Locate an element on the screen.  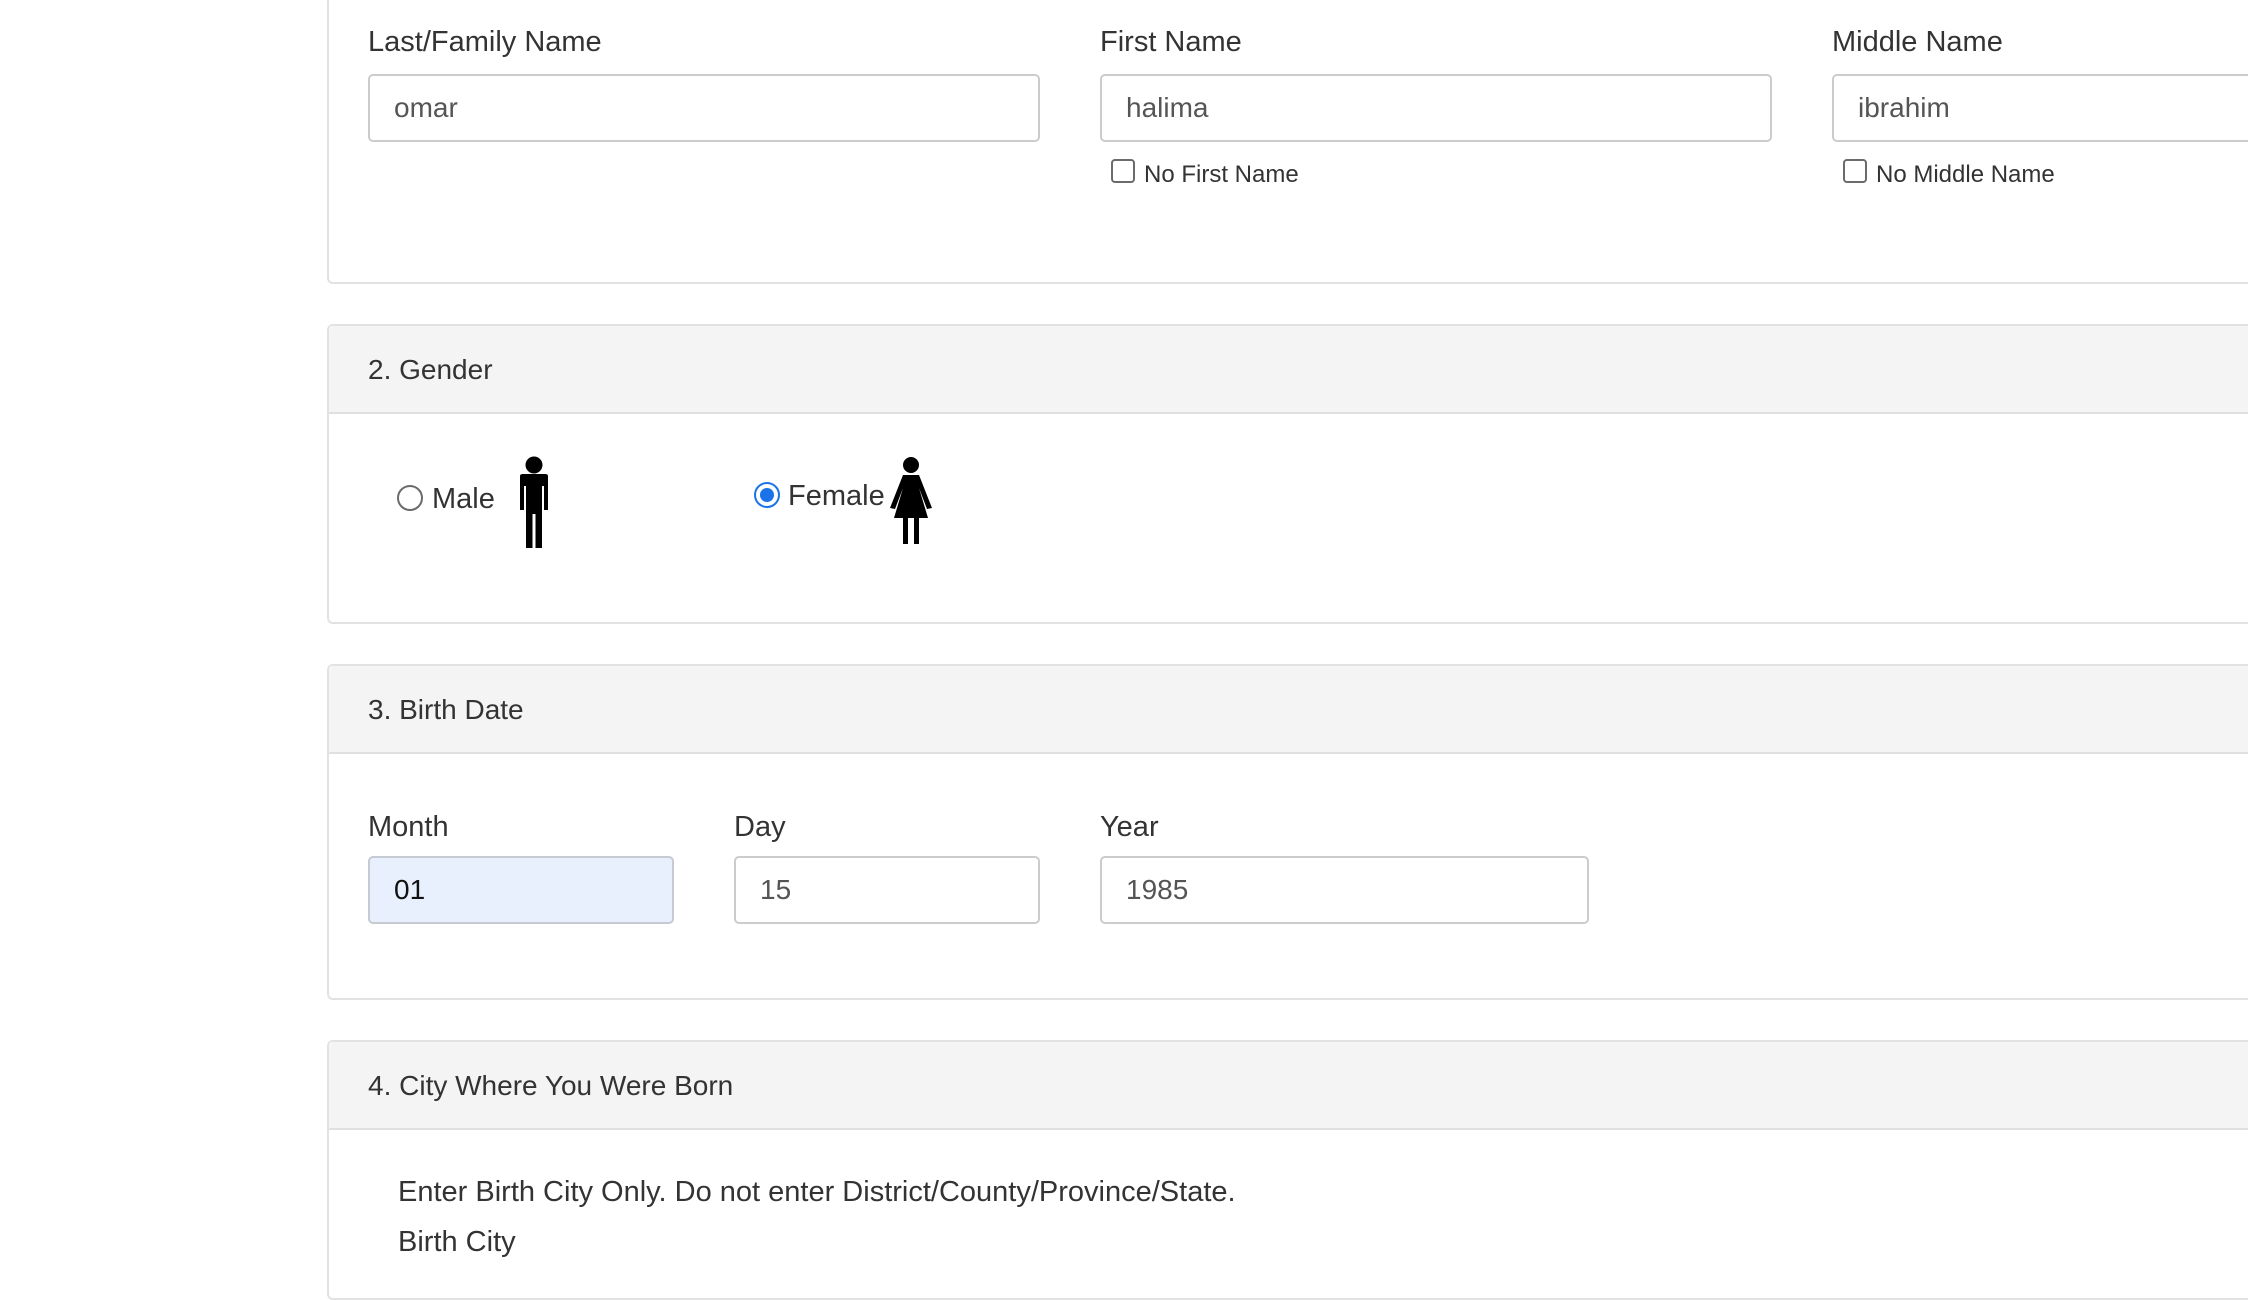
month-input is located at coordinates (521, 890).